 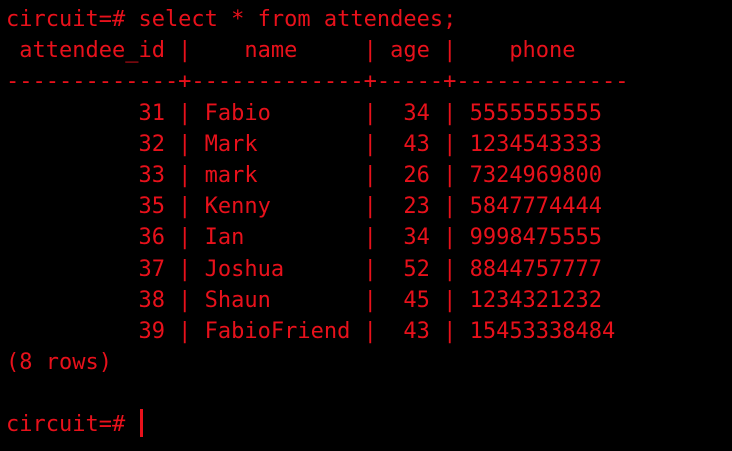 What do you see at coordinates (304, 269) in the screenshot?
I see `table-row: 37 | Joshua | 52 | 8844757777` at bounding box center [304, 269].